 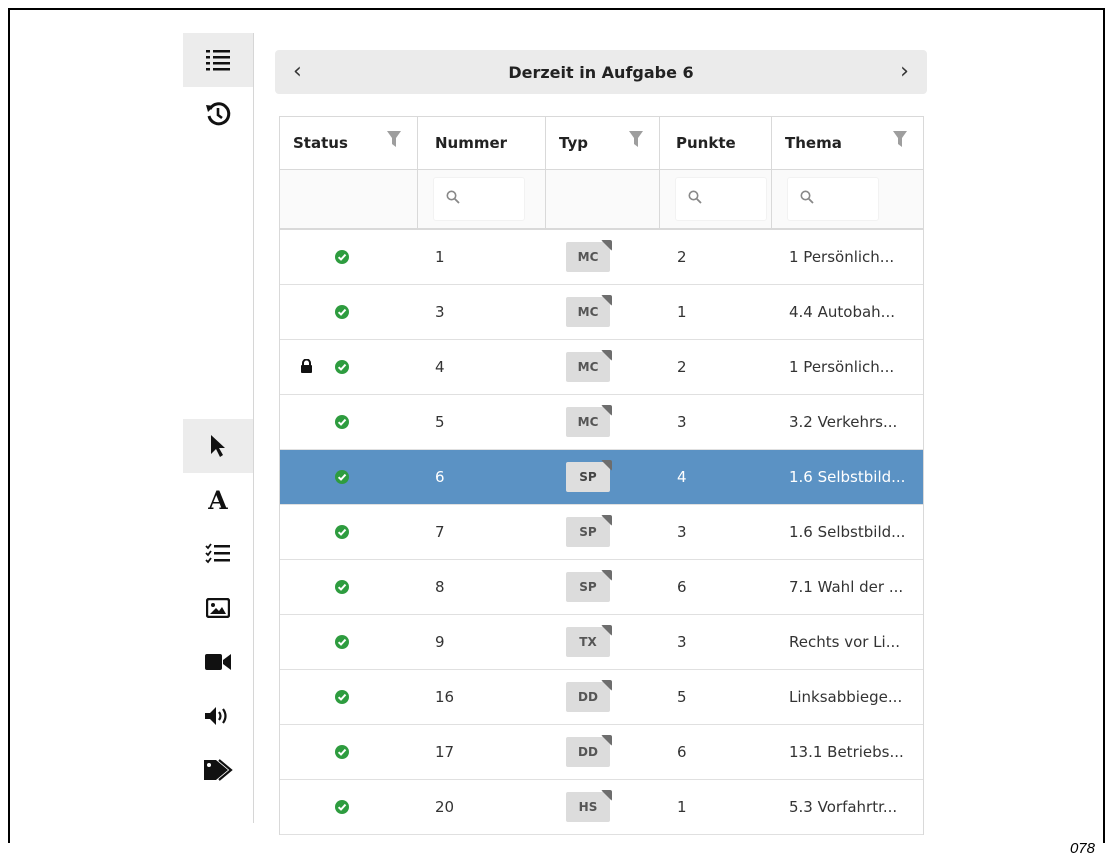 I want to click on punkte-cell: 3, so click(x=682, y=422).